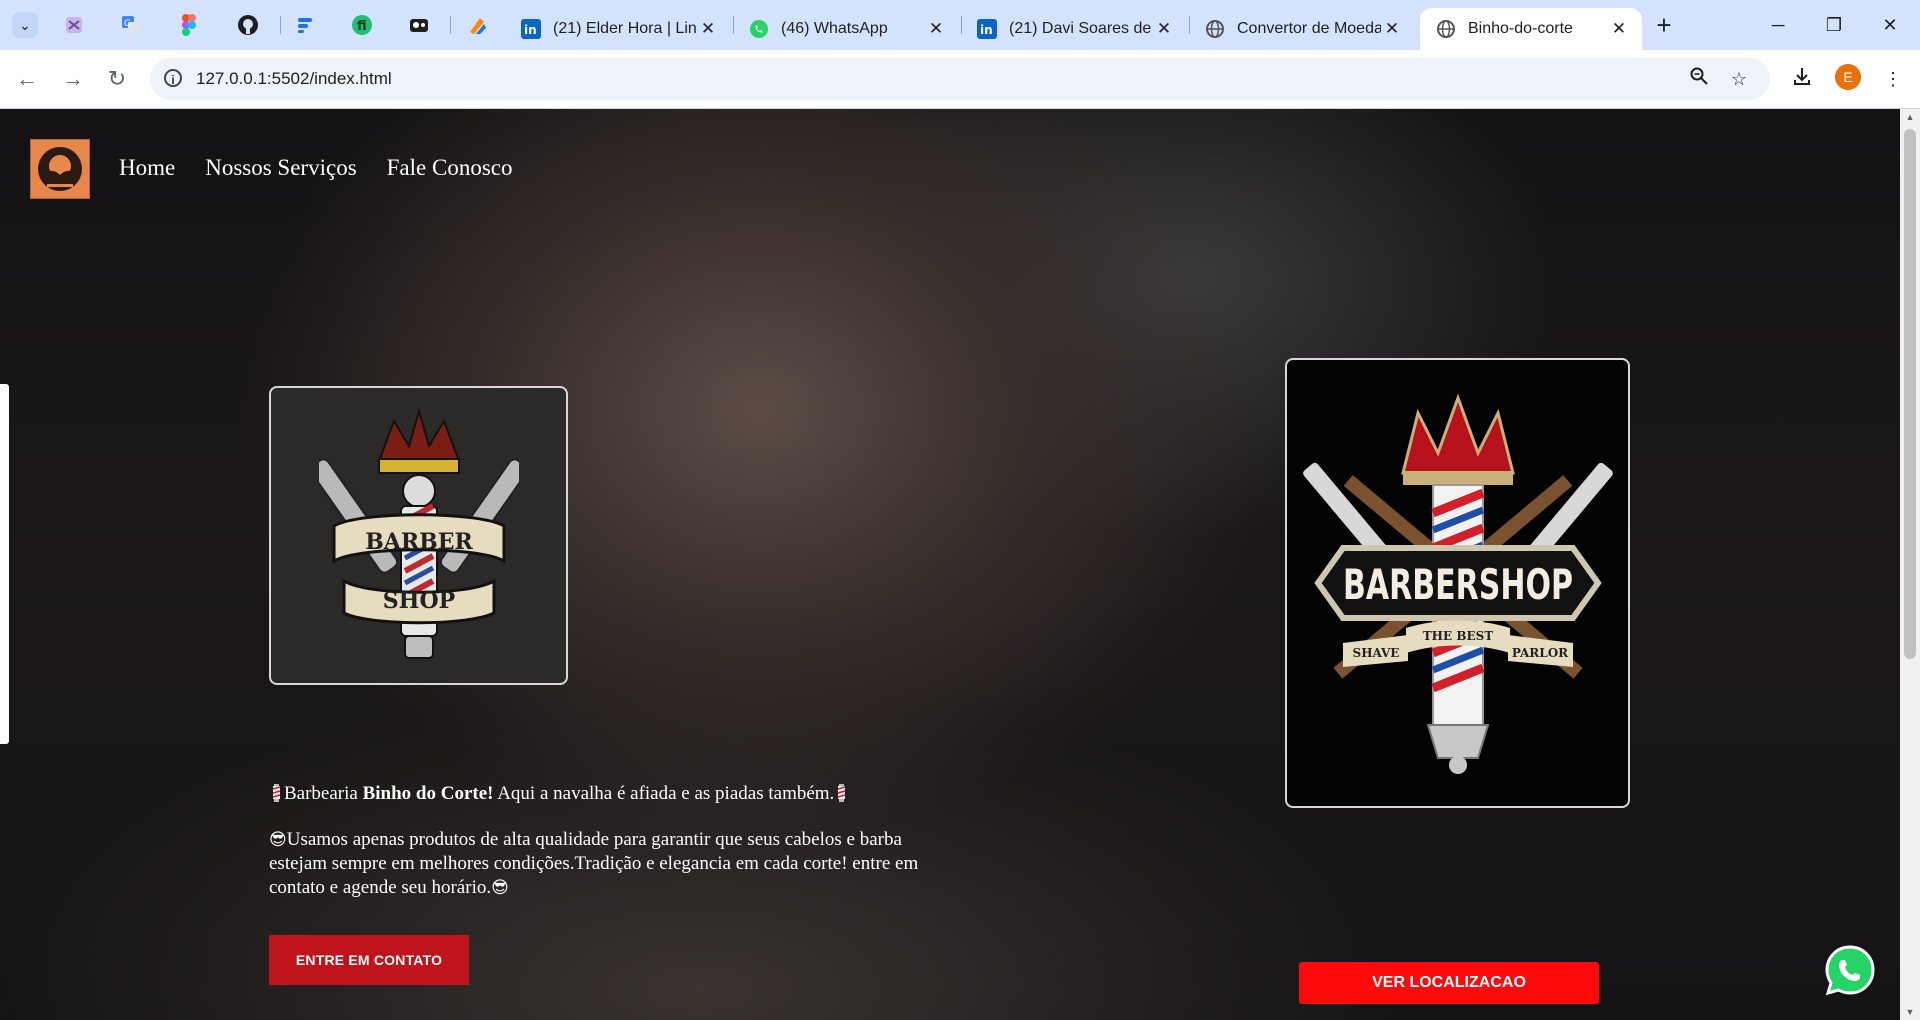 The height and width of the screenshot is (1020, 1920). I want to click on emblem-shave-text: SHAVE, so click(1375, 653).